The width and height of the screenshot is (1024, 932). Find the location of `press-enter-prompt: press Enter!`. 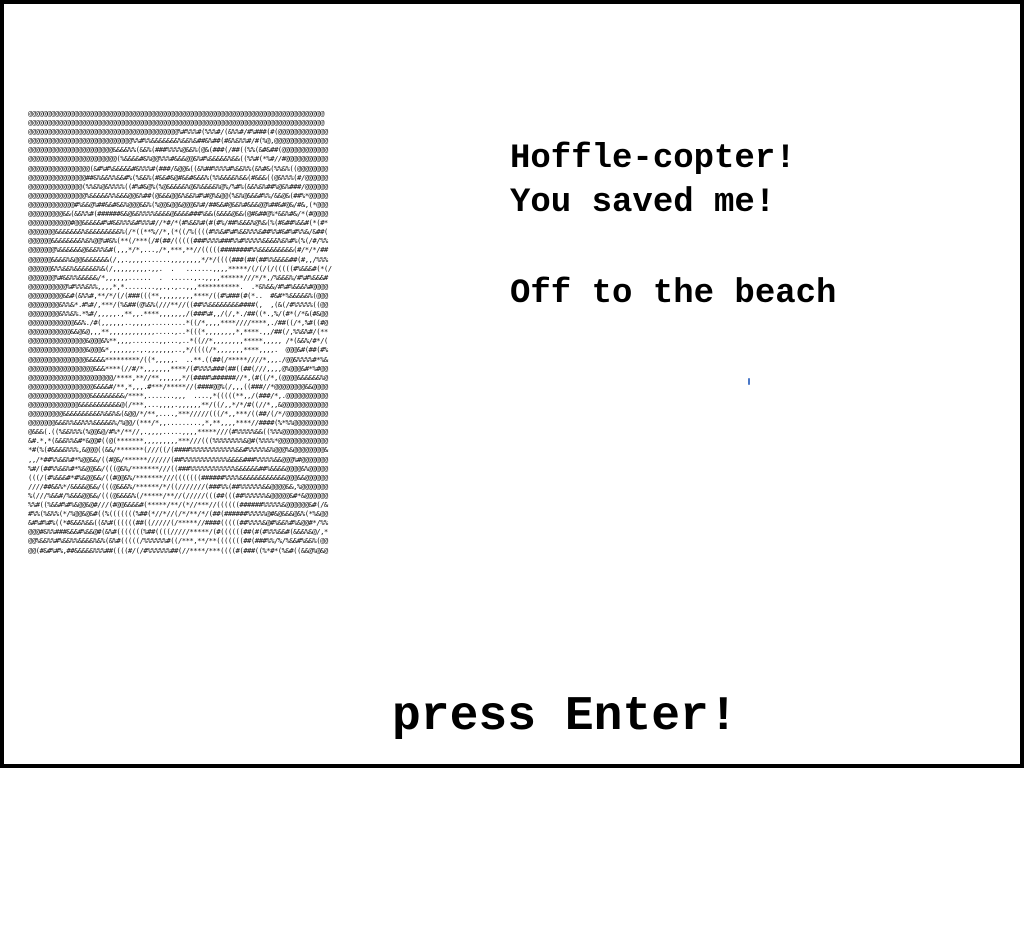

press-enter-prompt: press Enter! is located at coordinates (565, 717).